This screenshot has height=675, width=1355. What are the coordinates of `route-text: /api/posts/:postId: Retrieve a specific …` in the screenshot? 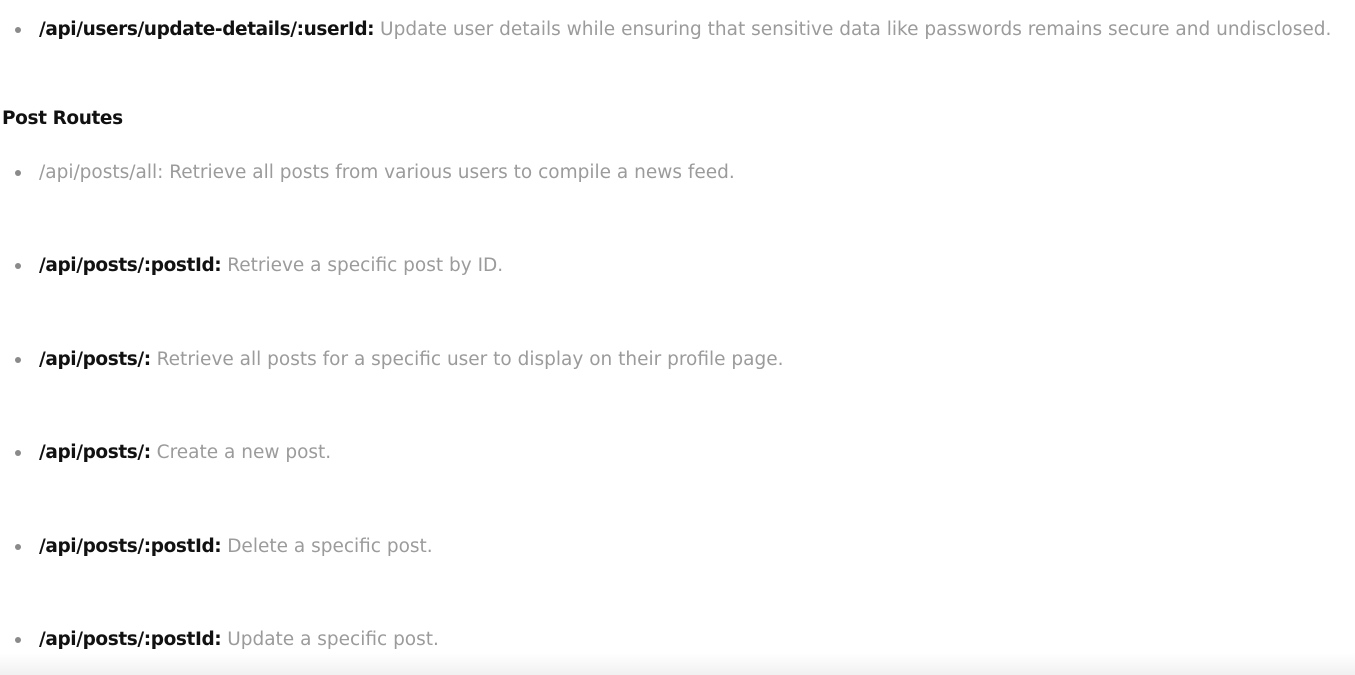 It's located at (271, 266).